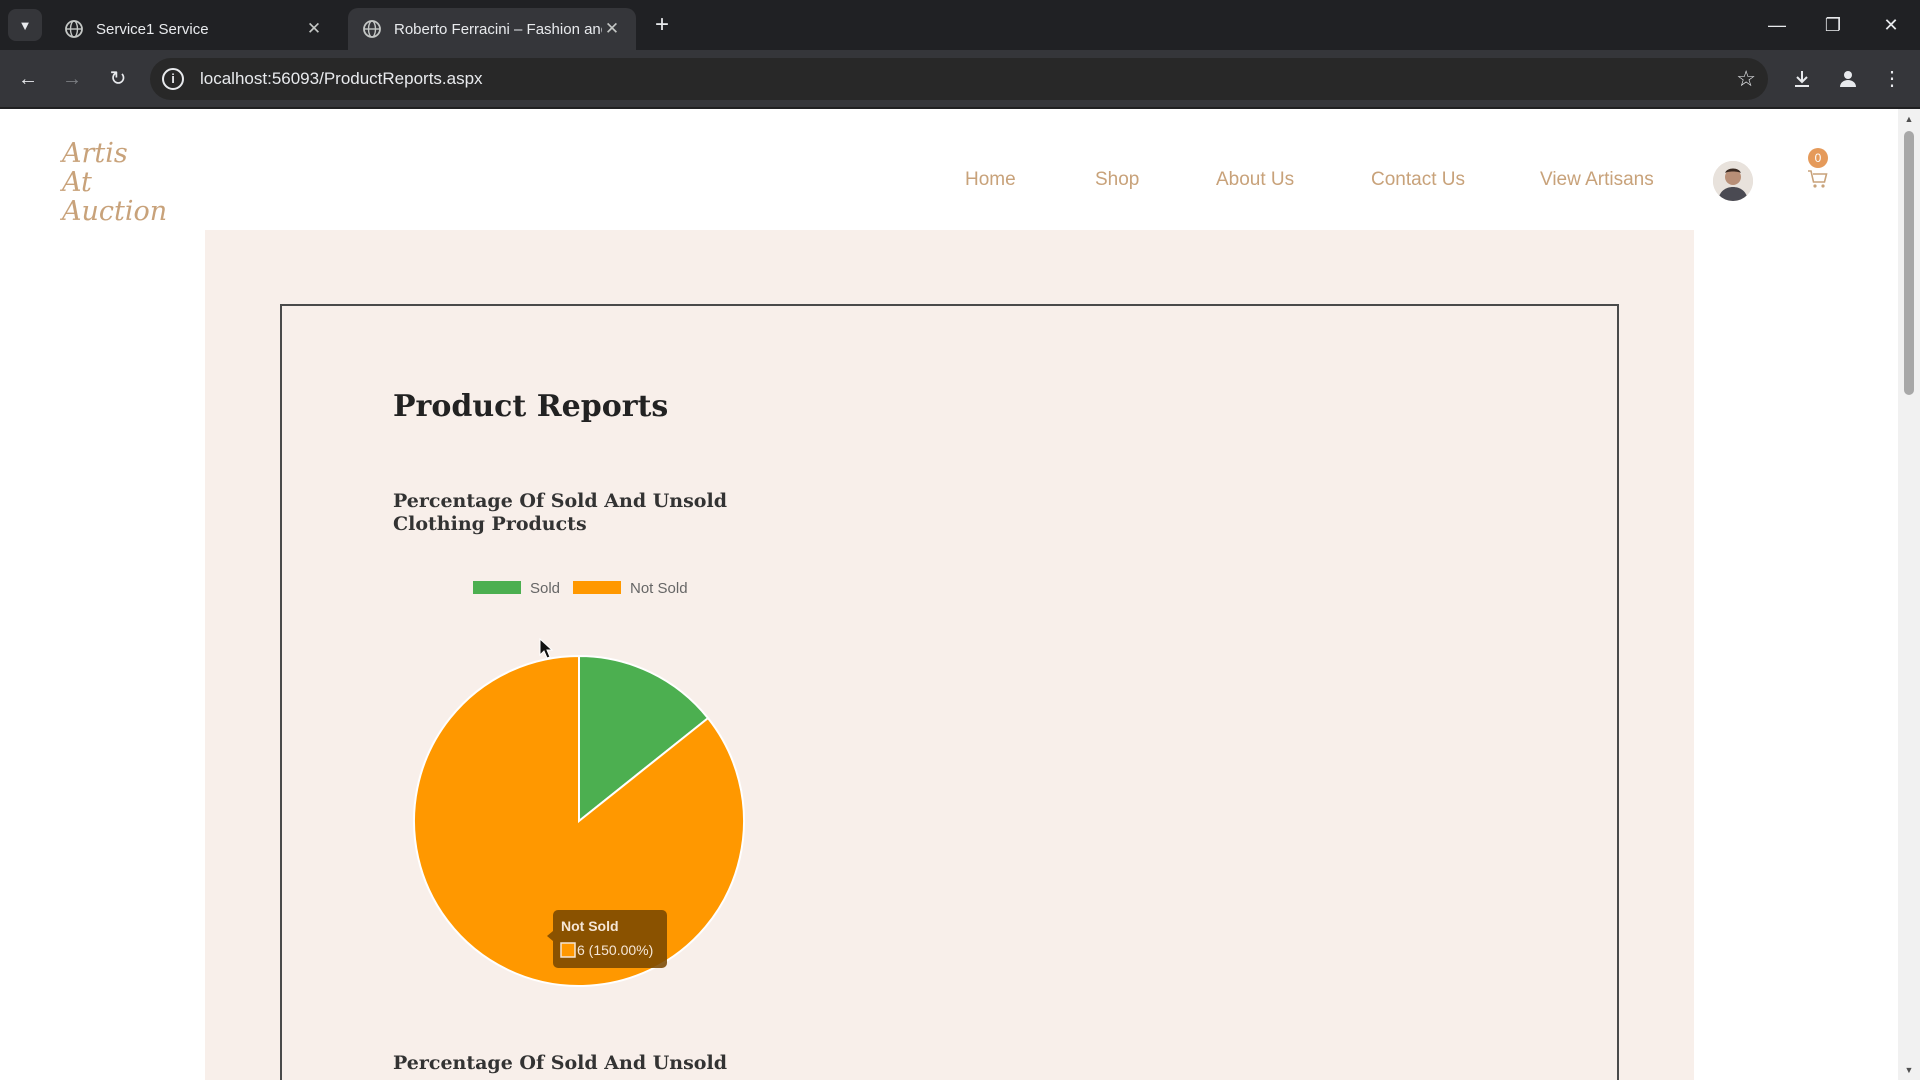 The width and height of the screenshot is (1920, 1080). I want to click on user-avatar, so click(1733, 181).